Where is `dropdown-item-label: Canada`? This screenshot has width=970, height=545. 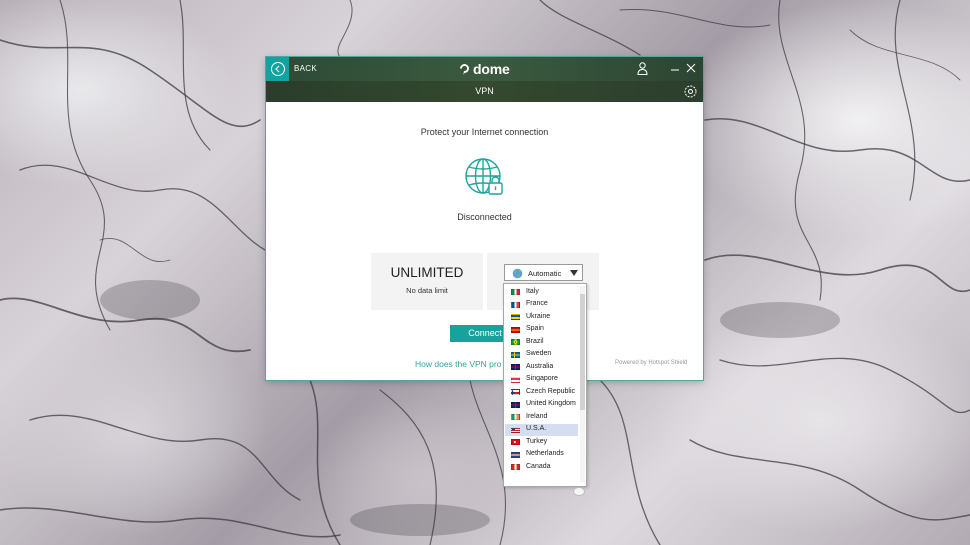
dropdown-item-label: Canada is located at coordinates (538, 466).